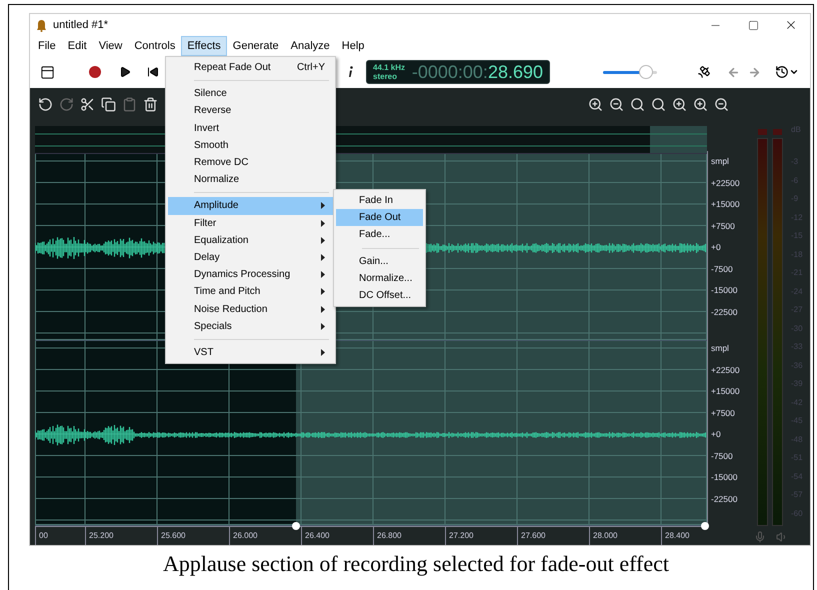 This screenshot has width=817, height=590. I want to click on time-label: 00, so click(60, 536).